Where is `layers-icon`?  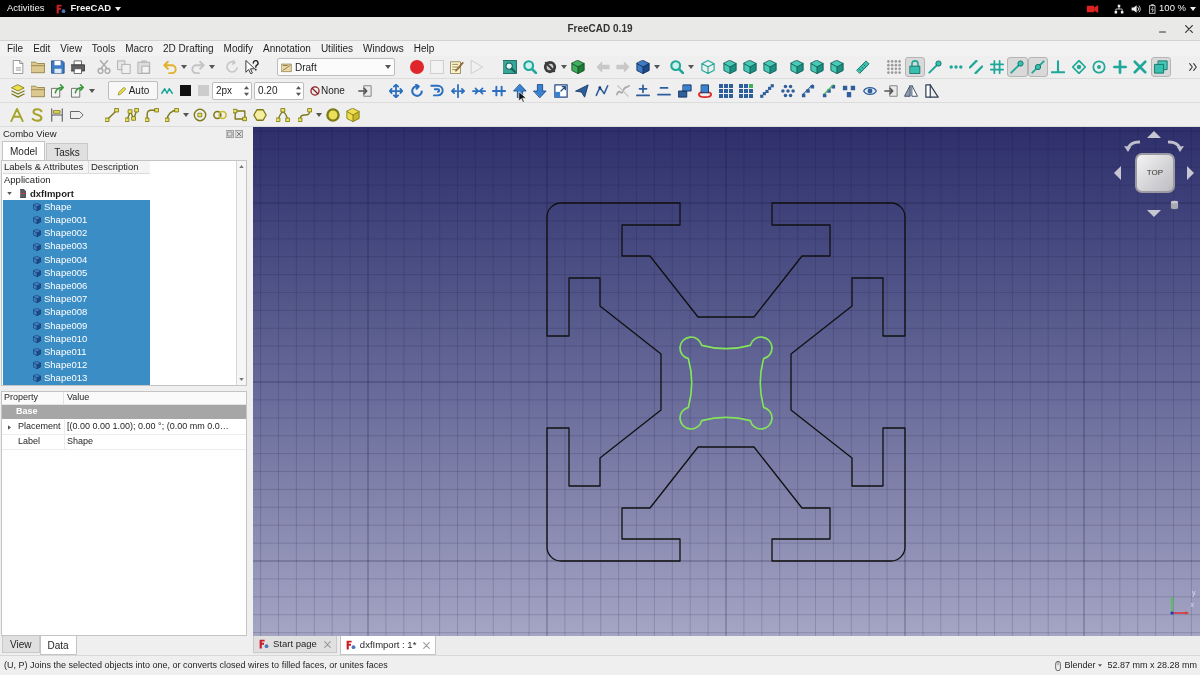
layers-icon is located at coordinates (18, 90).